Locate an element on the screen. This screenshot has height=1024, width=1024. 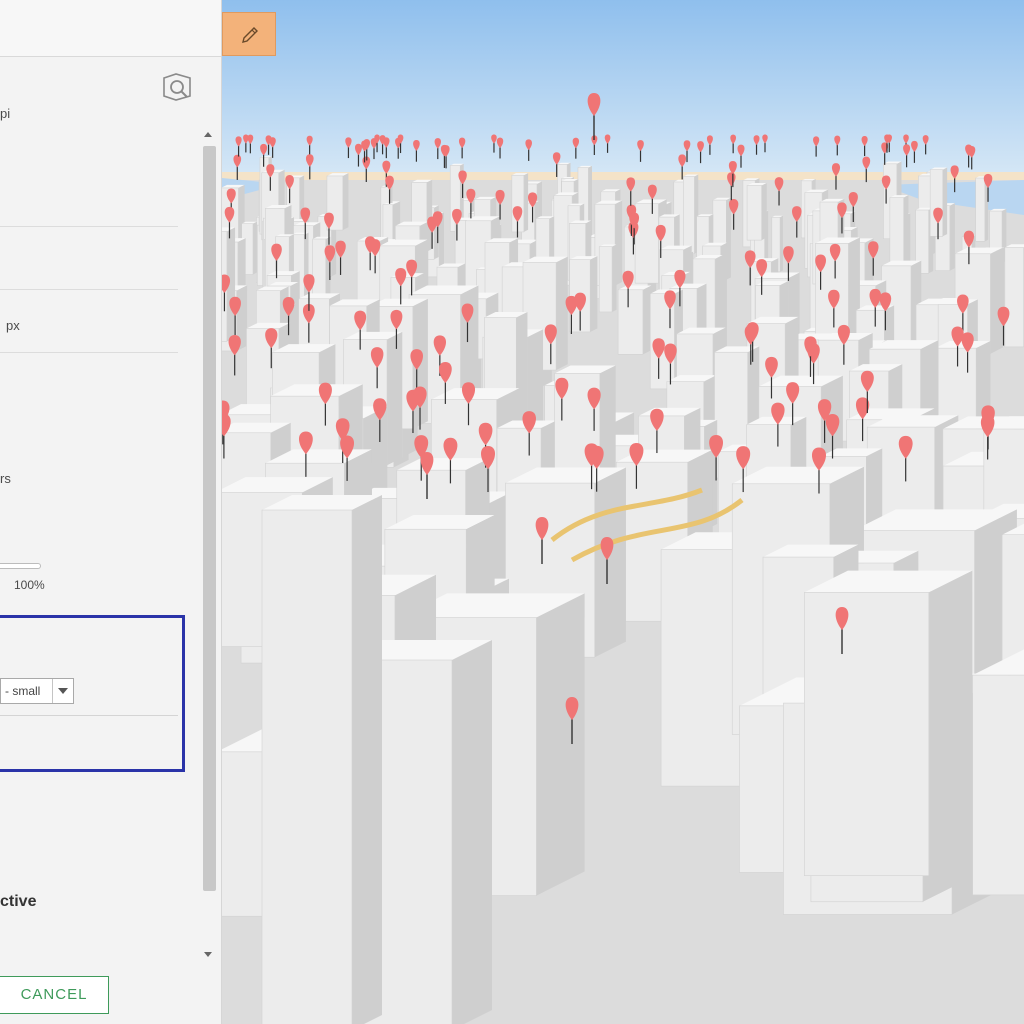
size-select: - small is located at coordinates (37, 691).